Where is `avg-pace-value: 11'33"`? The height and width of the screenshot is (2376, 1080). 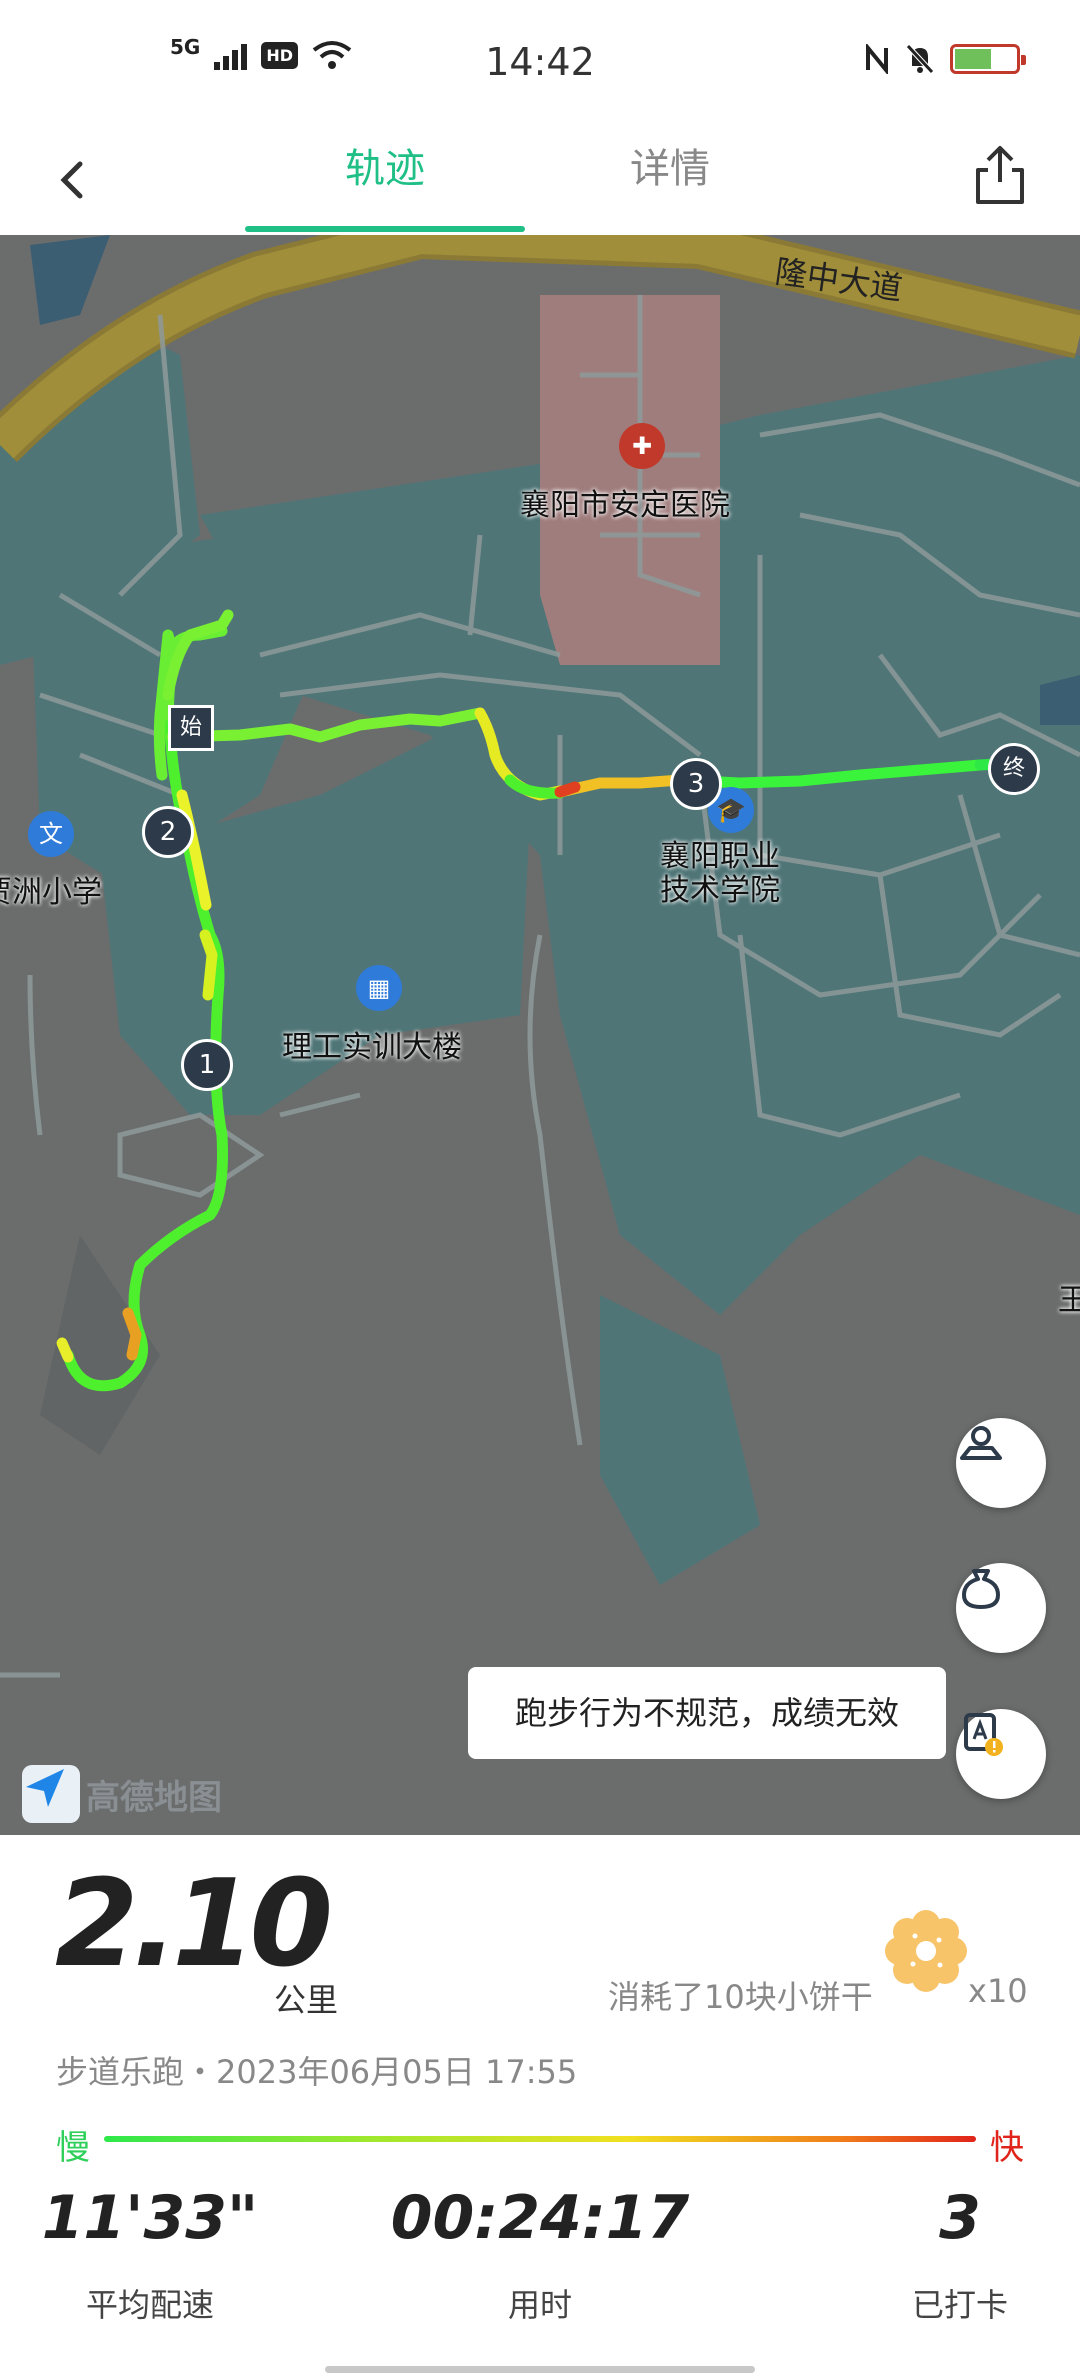 avg-pace-value: 11'33" is located at coordinates (150, 2218).